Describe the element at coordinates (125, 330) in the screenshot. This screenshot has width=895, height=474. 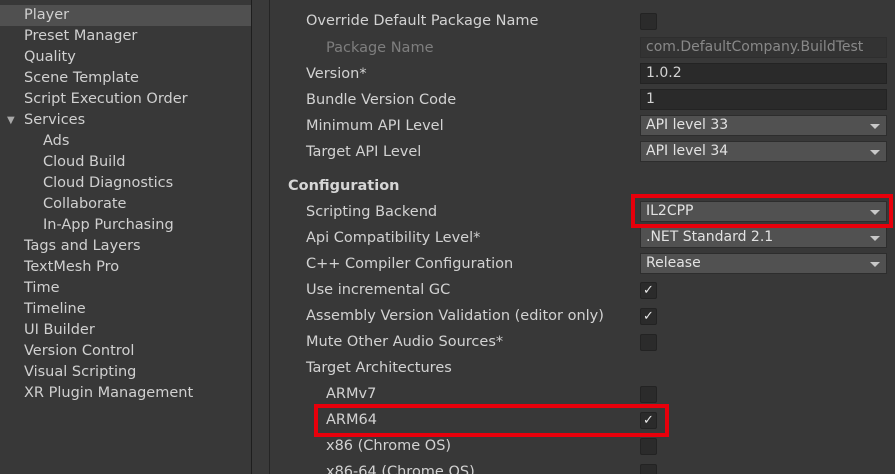
I see `sidebar-item-ui-builder: UI Builder` at that location.